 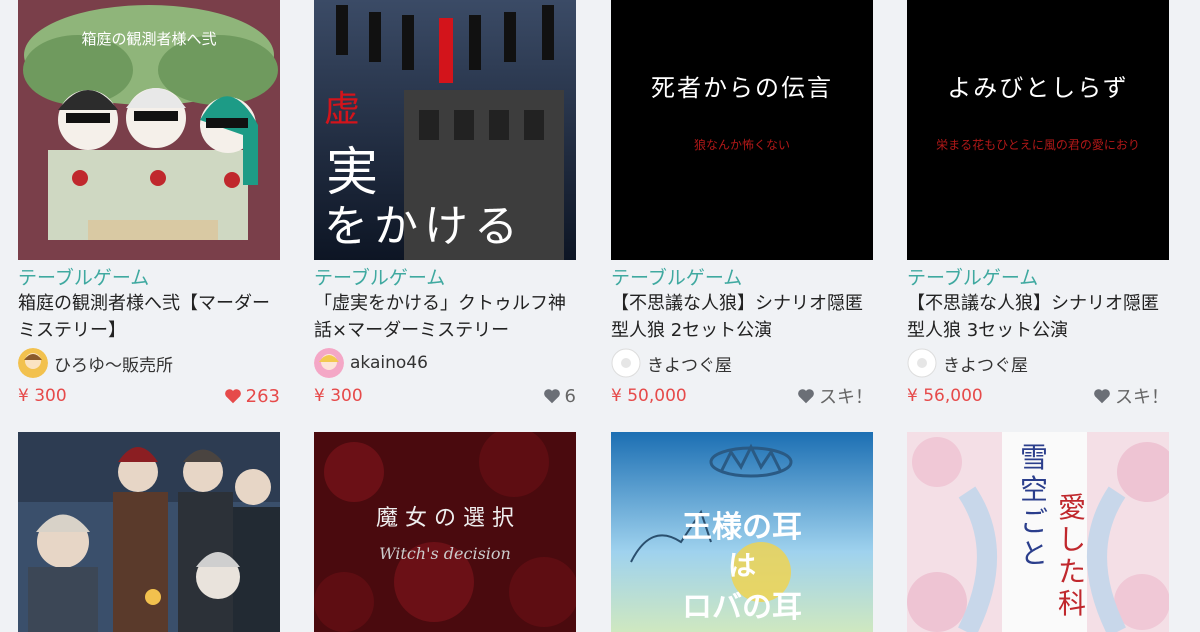 I want to click on product-card: 魔 女 の 選 択 Witch's decision, so click(x=445, y=532).